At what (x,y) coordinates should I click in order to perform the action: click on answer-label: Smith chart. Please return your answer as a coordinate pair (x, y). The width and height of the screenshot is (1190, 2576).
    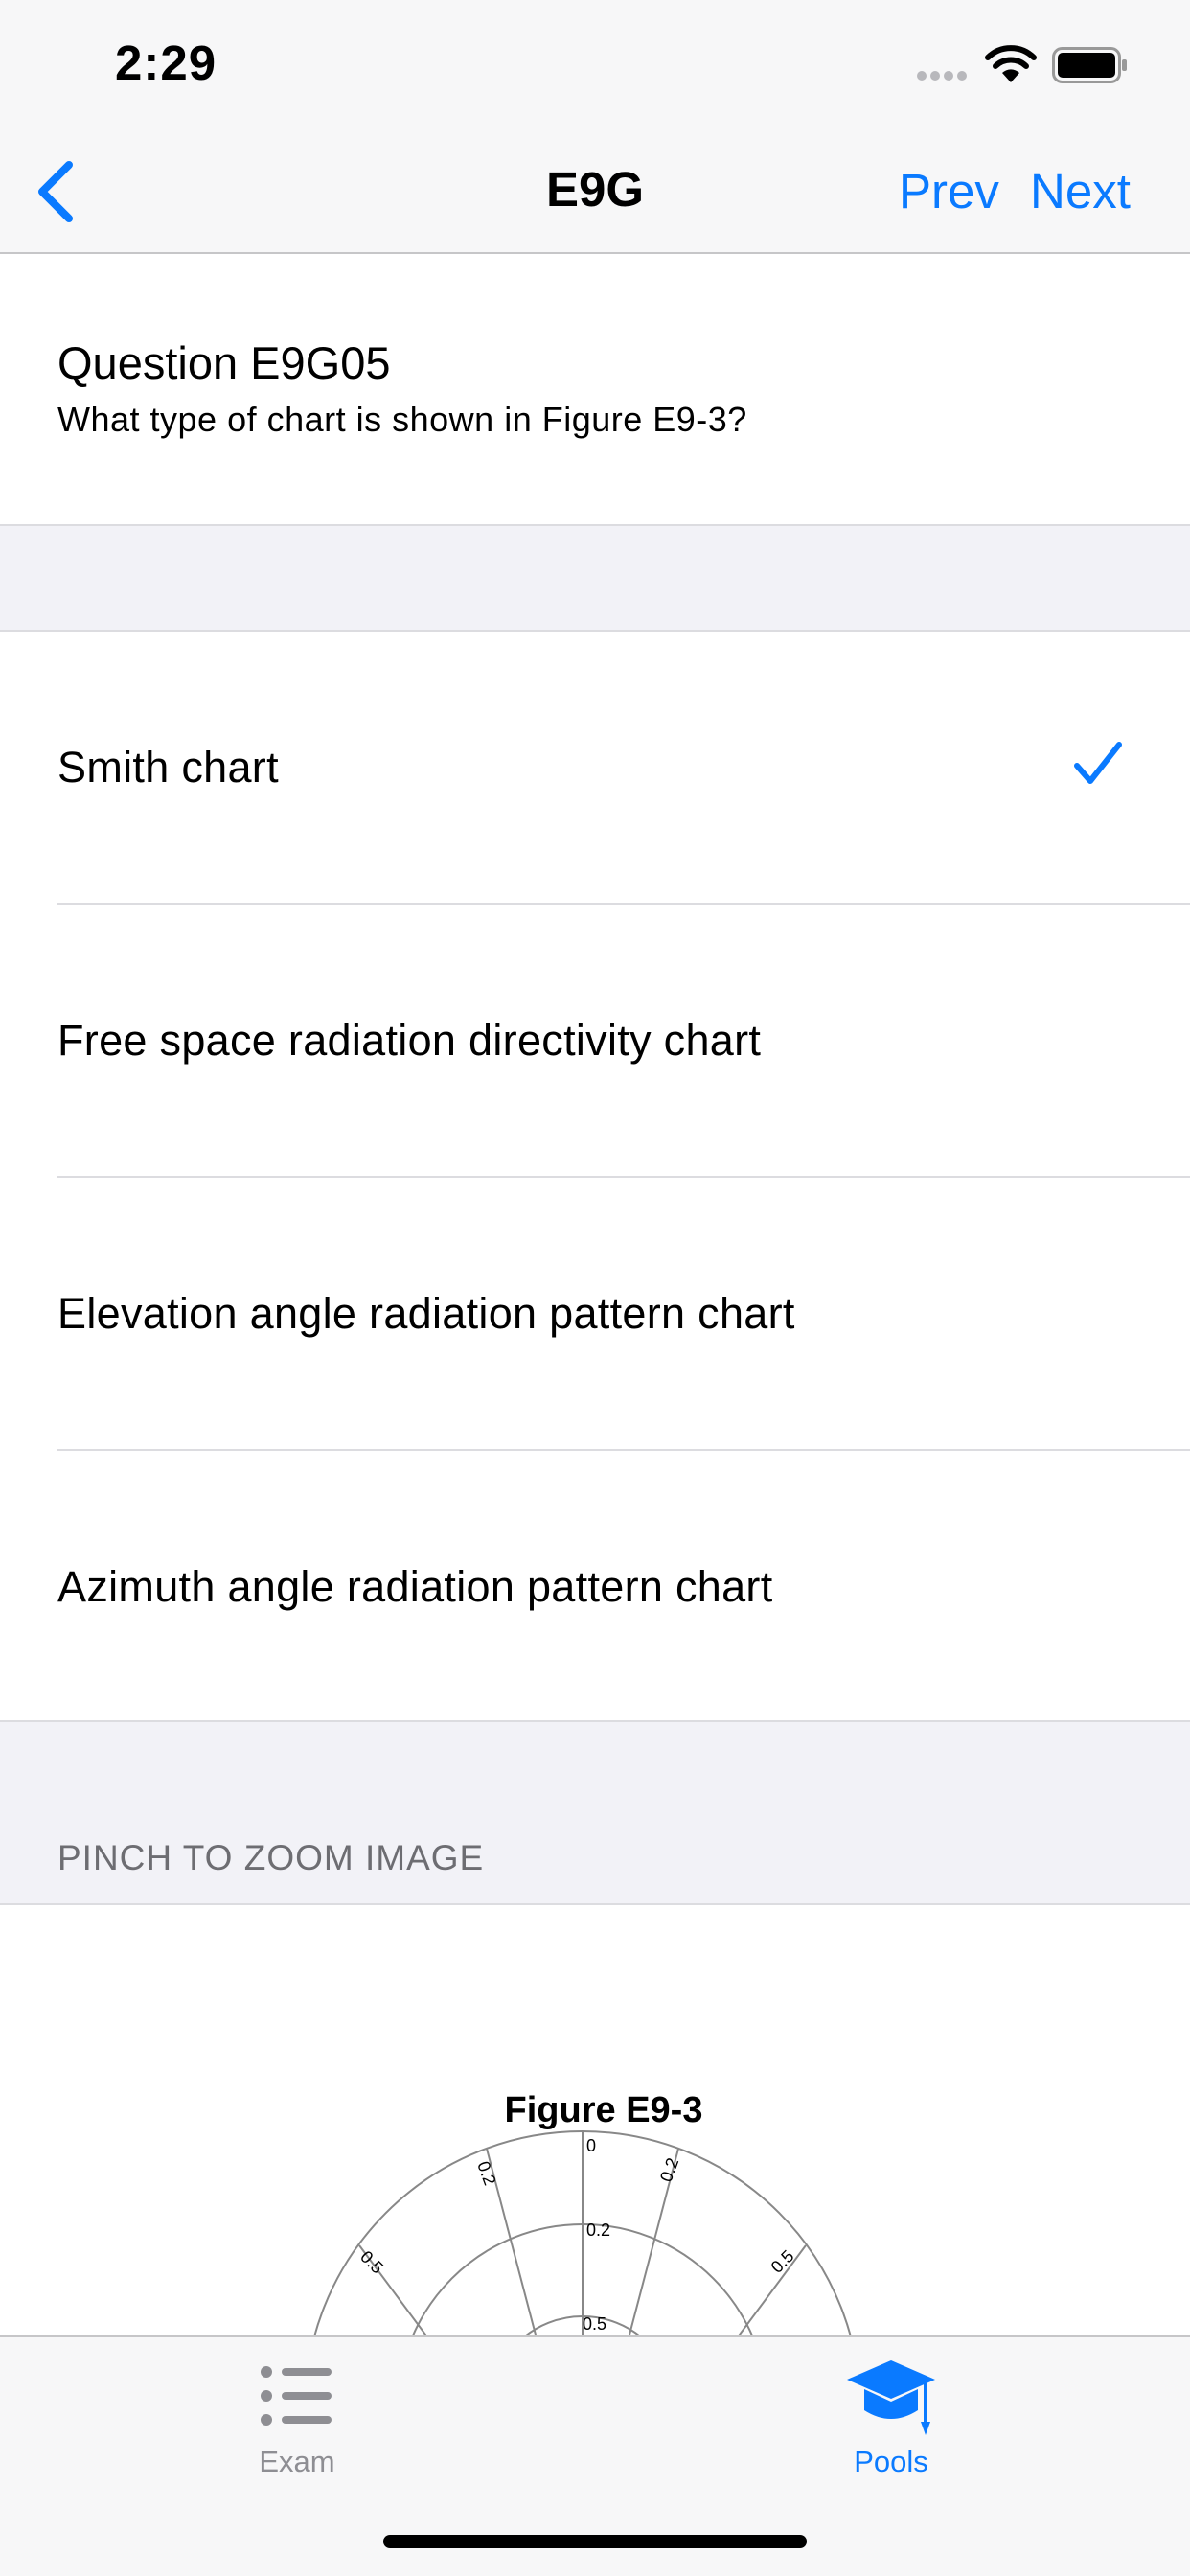
    Looking at the image, I should click on (168, 767).